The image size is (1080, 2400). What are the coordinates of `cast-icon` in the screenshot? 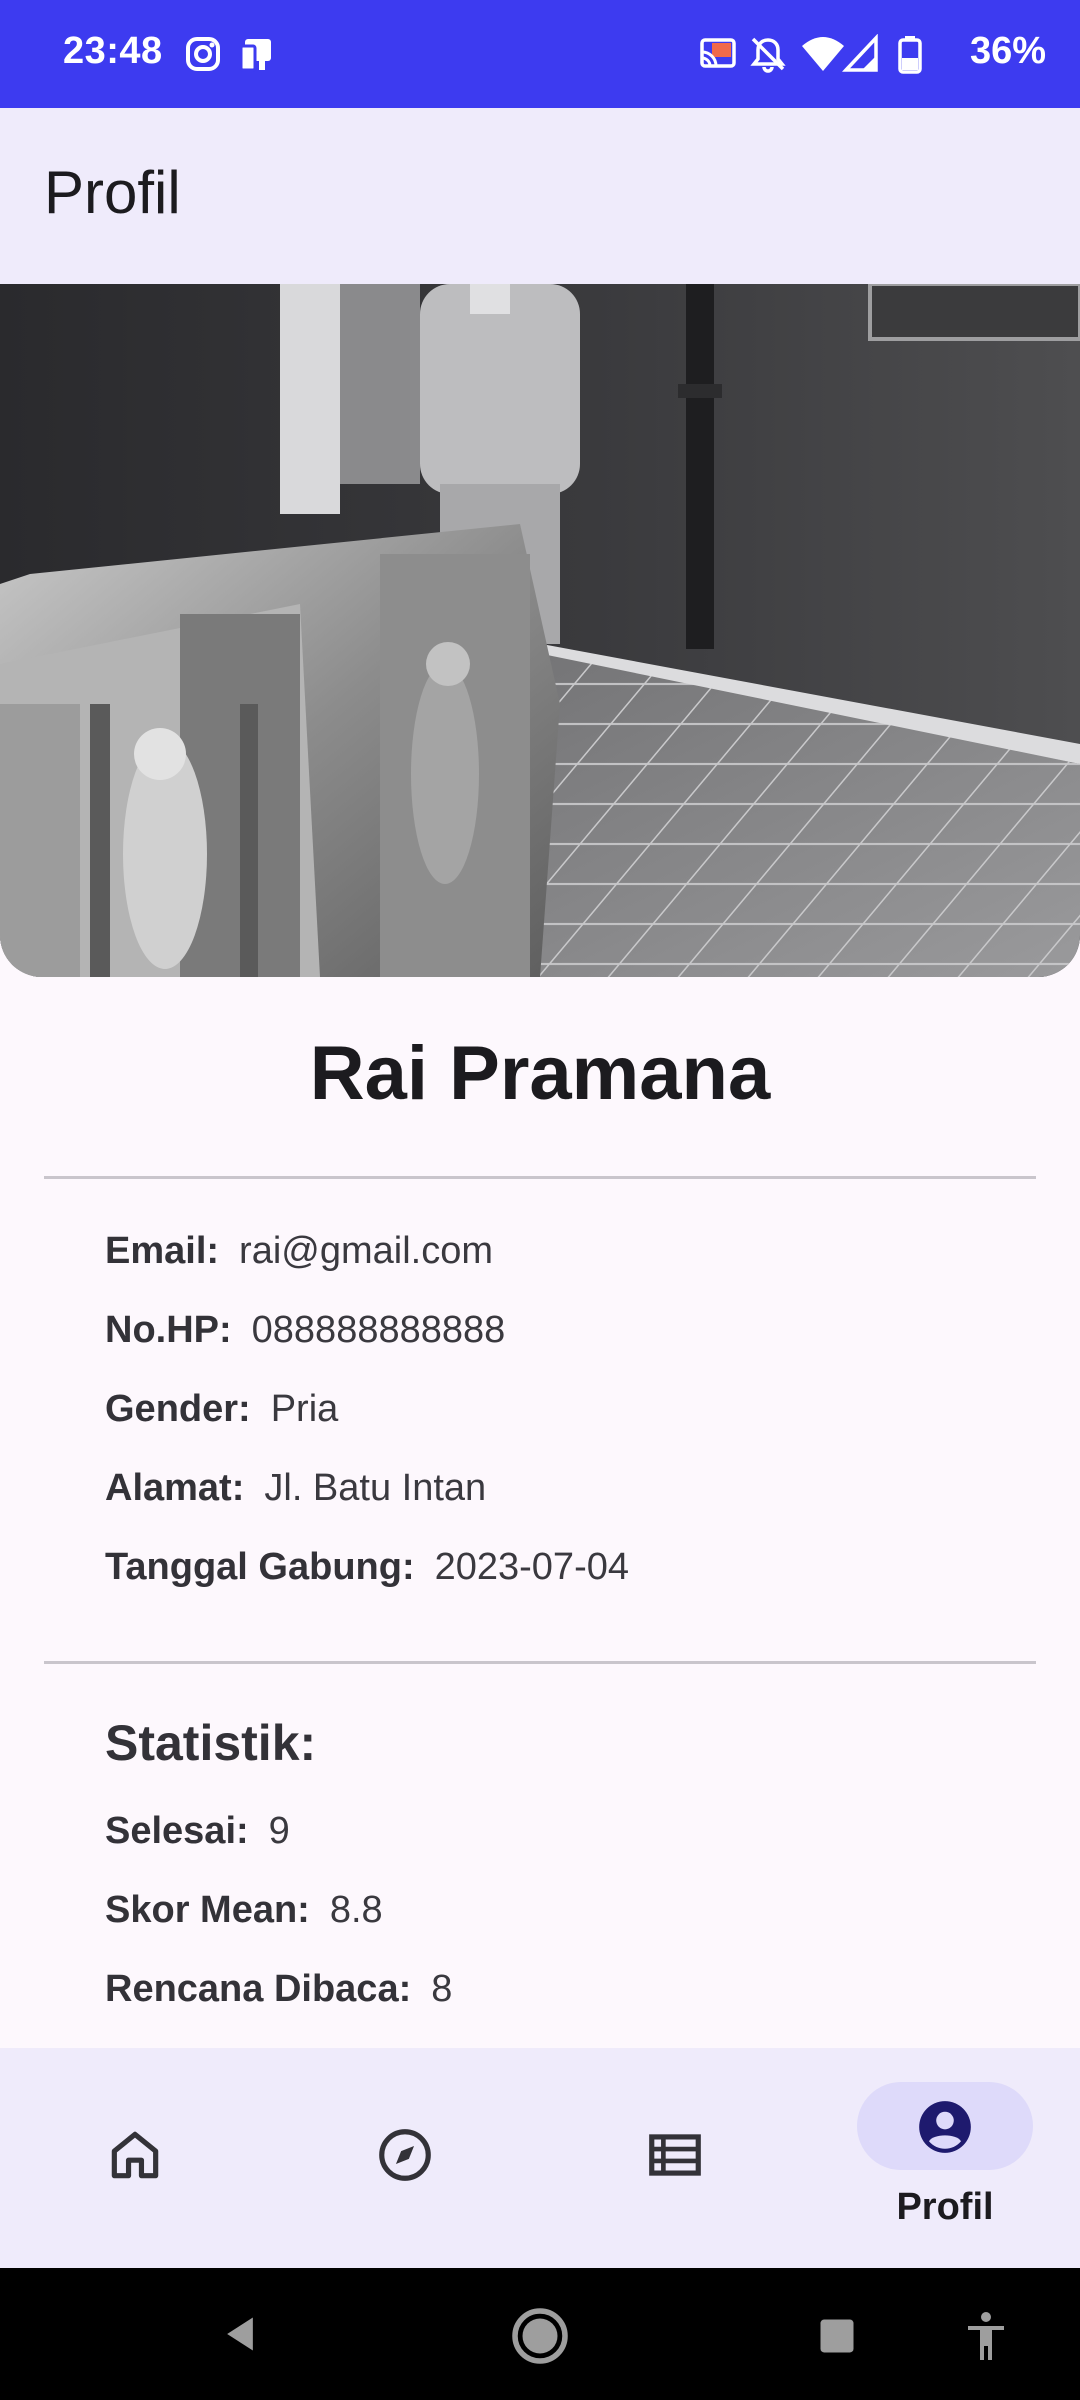 It's located at (718, 53).